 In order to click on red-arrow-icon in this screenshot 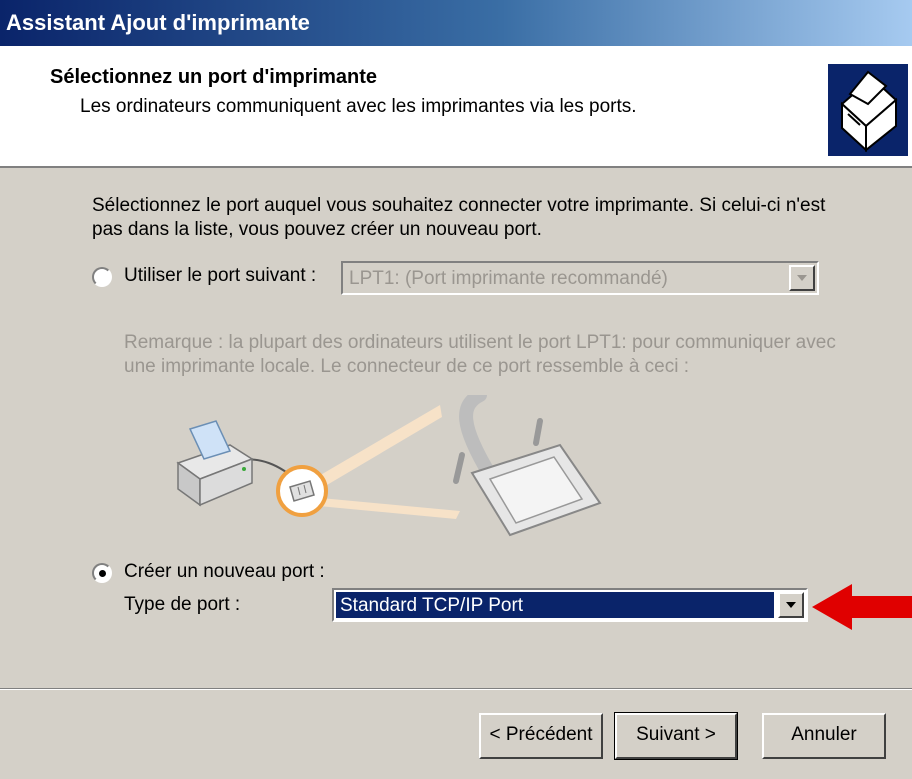, I will do `click(862, 607)`.